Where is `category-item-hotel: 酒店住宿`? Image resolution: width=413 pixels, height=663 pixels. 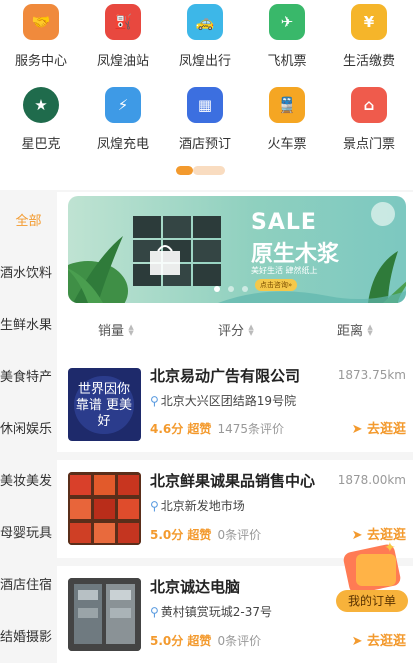 category-item-hotel: 酒店住宿 is located at coordinates (28, 586).